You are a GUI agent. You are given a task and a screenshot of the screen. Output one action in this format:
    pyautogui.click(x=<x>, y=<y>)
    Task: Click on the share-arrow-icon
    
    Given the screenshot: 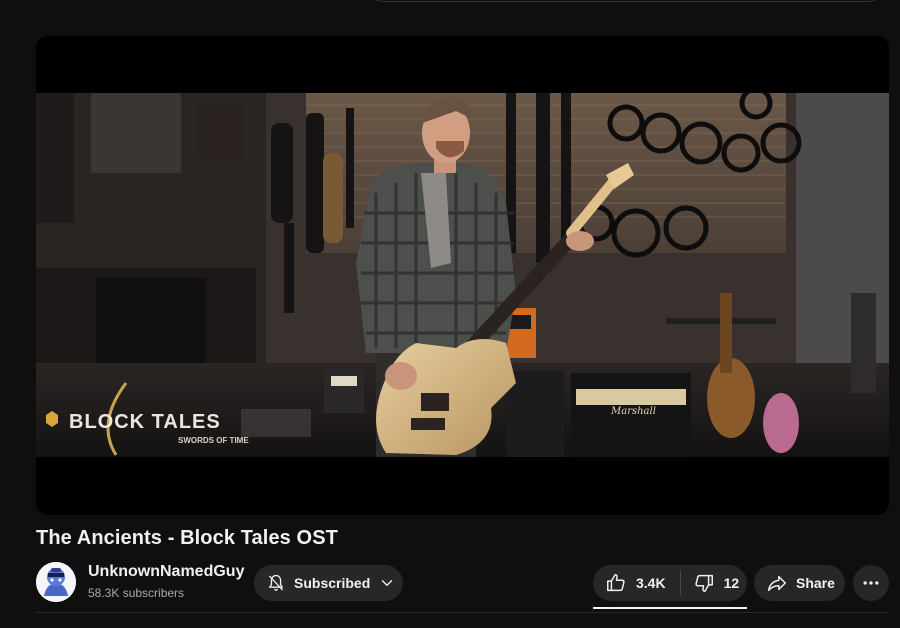 What is the action you would take?
    pyautogui.click(x=777, y=583)
    